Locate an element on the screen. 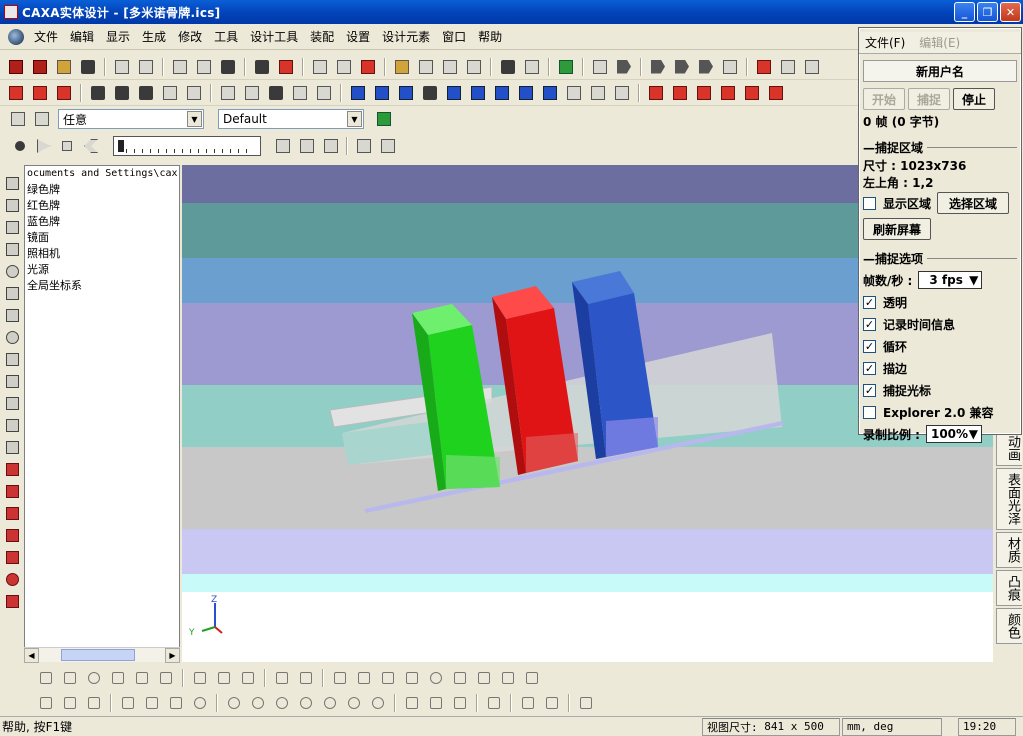 Image resolution: width=1023 pixels, height=736 pixels. zoom-icon is located at coordinates (12, 271).